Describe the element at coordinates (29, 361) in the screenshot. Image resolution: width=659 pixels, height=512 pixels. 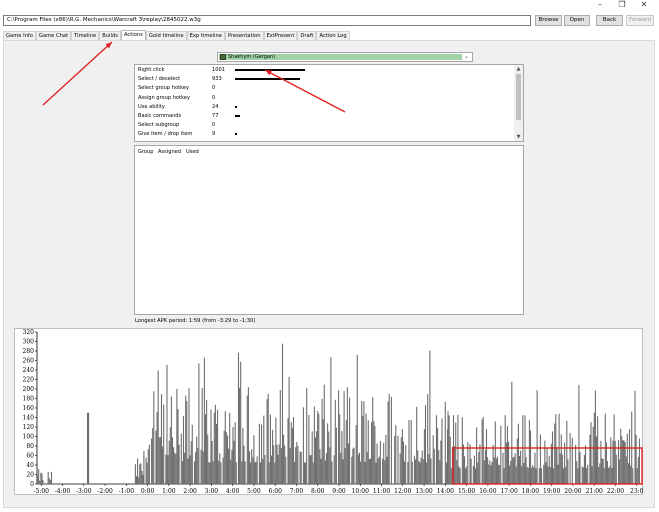
I see `y-tick-label: 260` at that location.